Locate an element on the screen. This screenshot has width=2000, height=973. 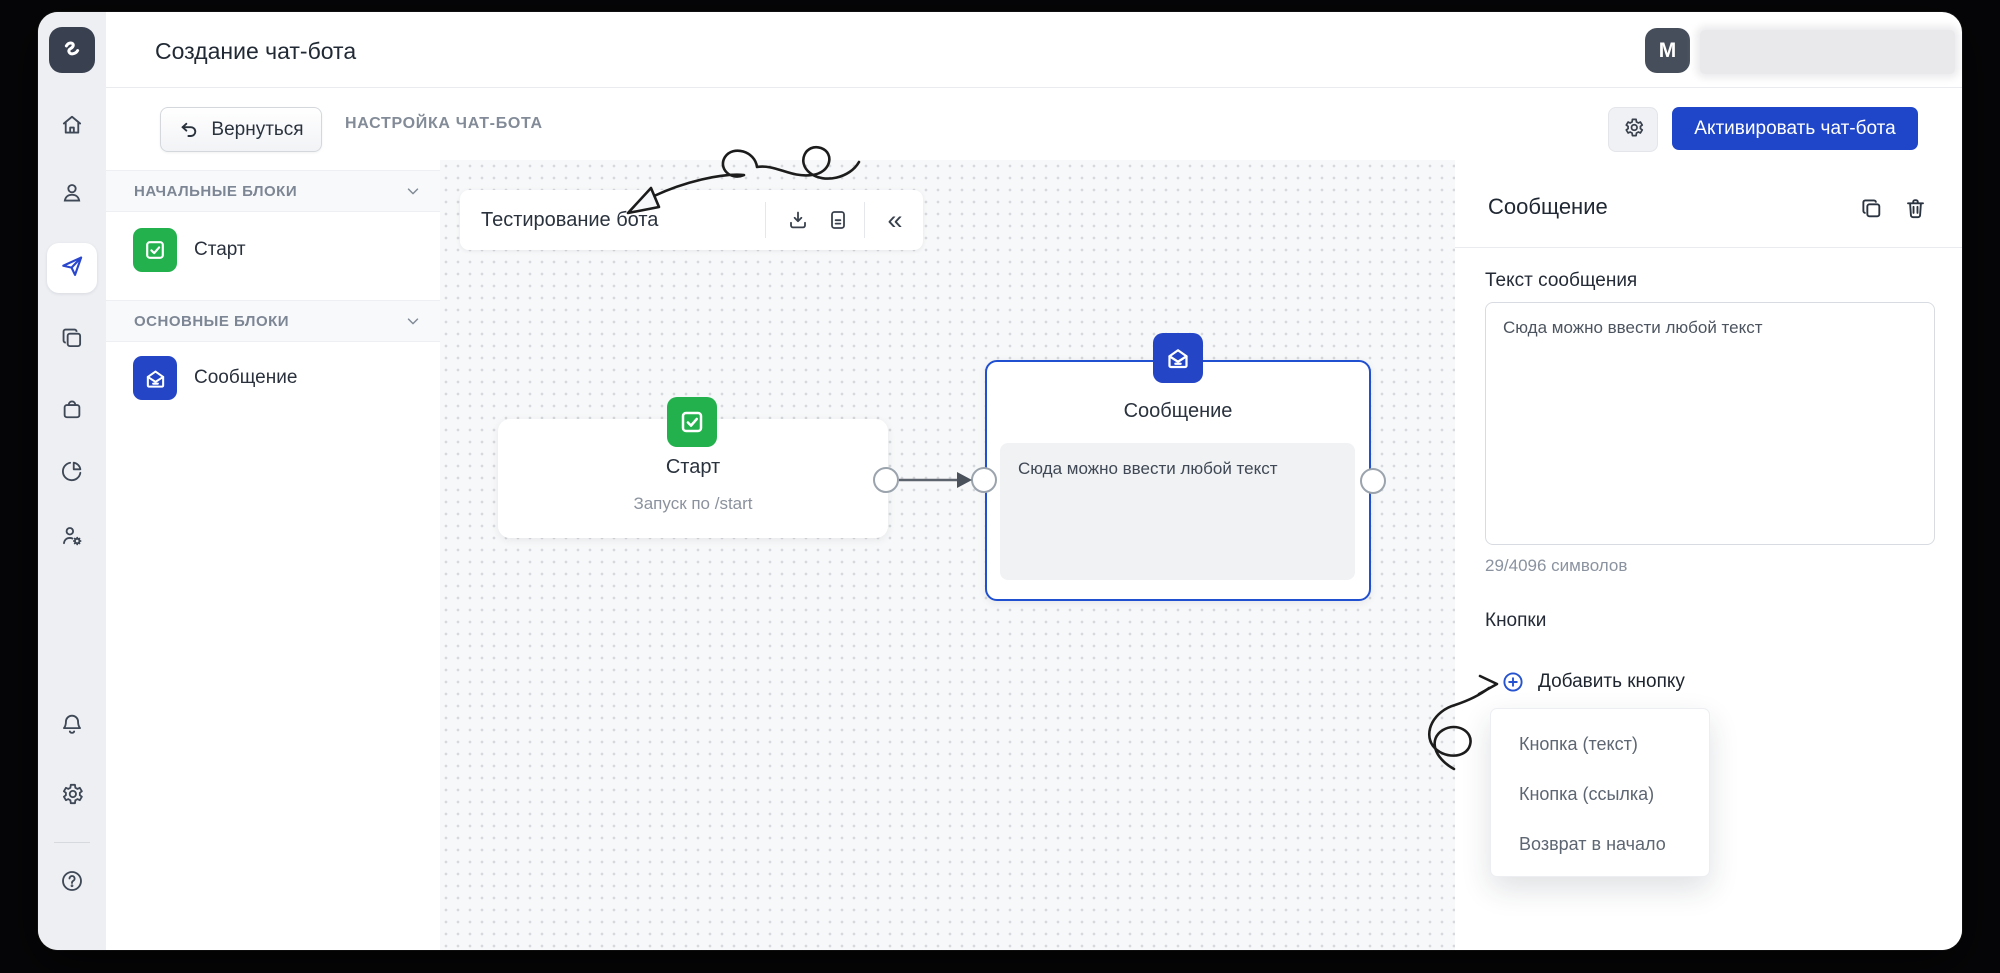
nav-stats is located at coordinates (72, 473).